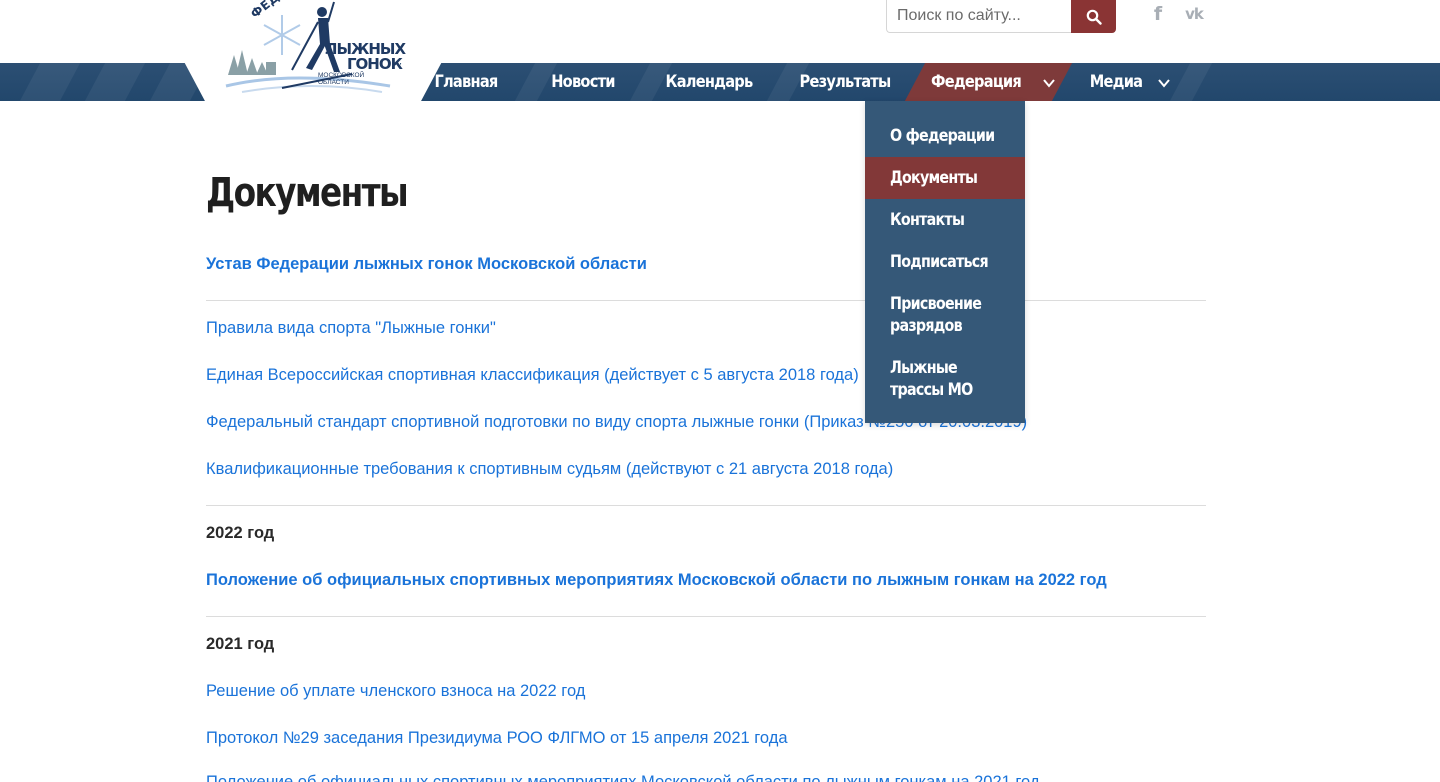 This screenshot has height=782, width=1440. Describe the element at coordinates (936, 315) in the screenshot. I see `dropdown-item-label: Присвоение разрядов` at that location.